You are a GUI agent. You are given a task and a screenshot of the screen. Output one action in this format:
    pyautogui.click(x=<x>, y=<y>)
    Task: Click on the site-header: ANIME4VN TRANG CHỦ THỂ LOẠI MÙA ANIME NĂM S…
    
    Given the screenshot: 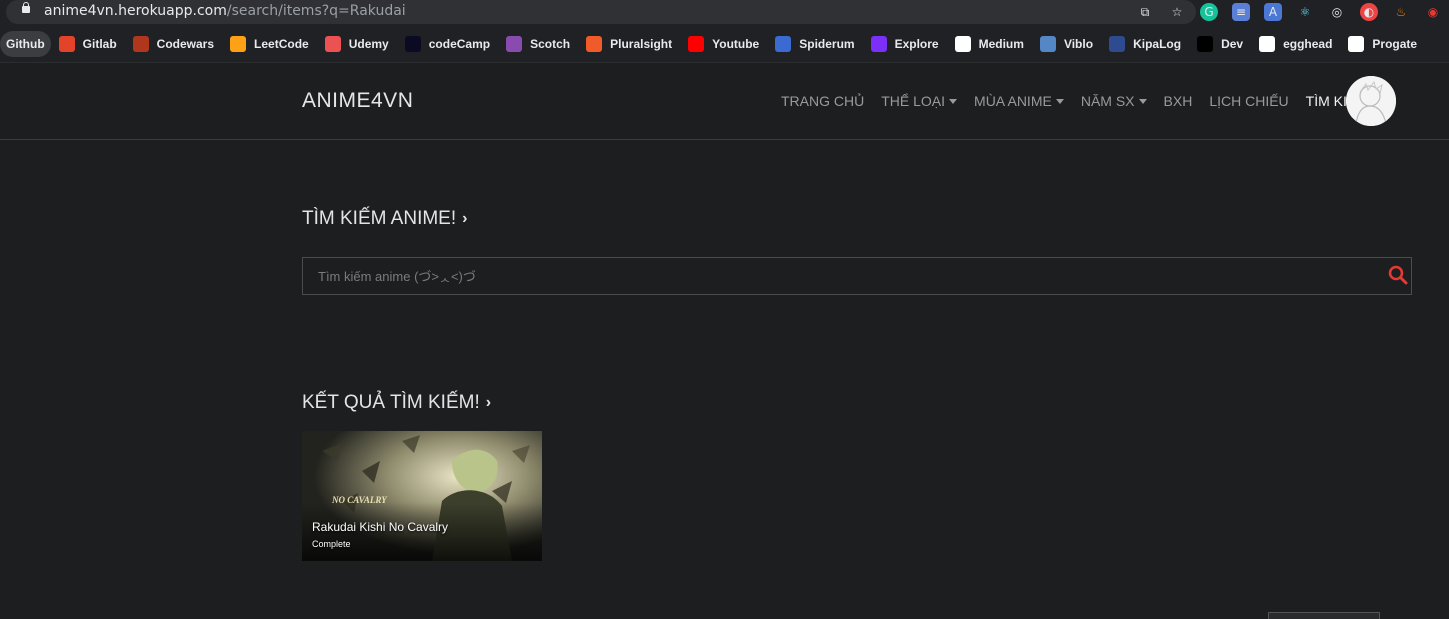 What is the action you would take?
    pyautogui.click(x=724, y=101)
    